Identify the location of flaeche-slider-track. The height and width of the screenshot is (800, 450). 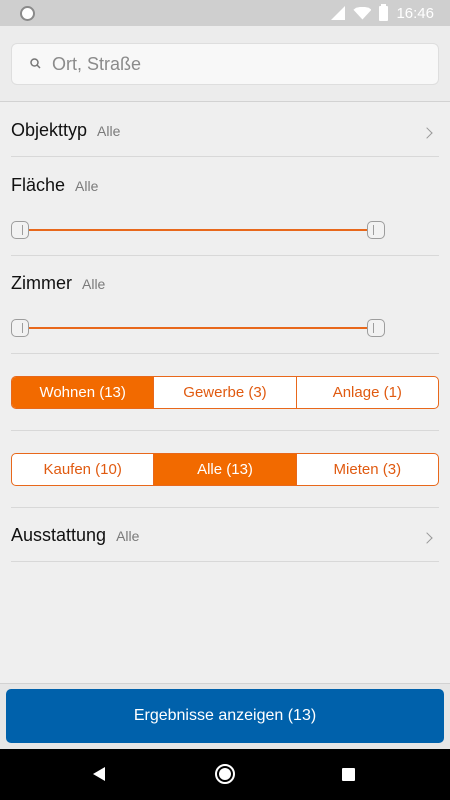
(198, 230).